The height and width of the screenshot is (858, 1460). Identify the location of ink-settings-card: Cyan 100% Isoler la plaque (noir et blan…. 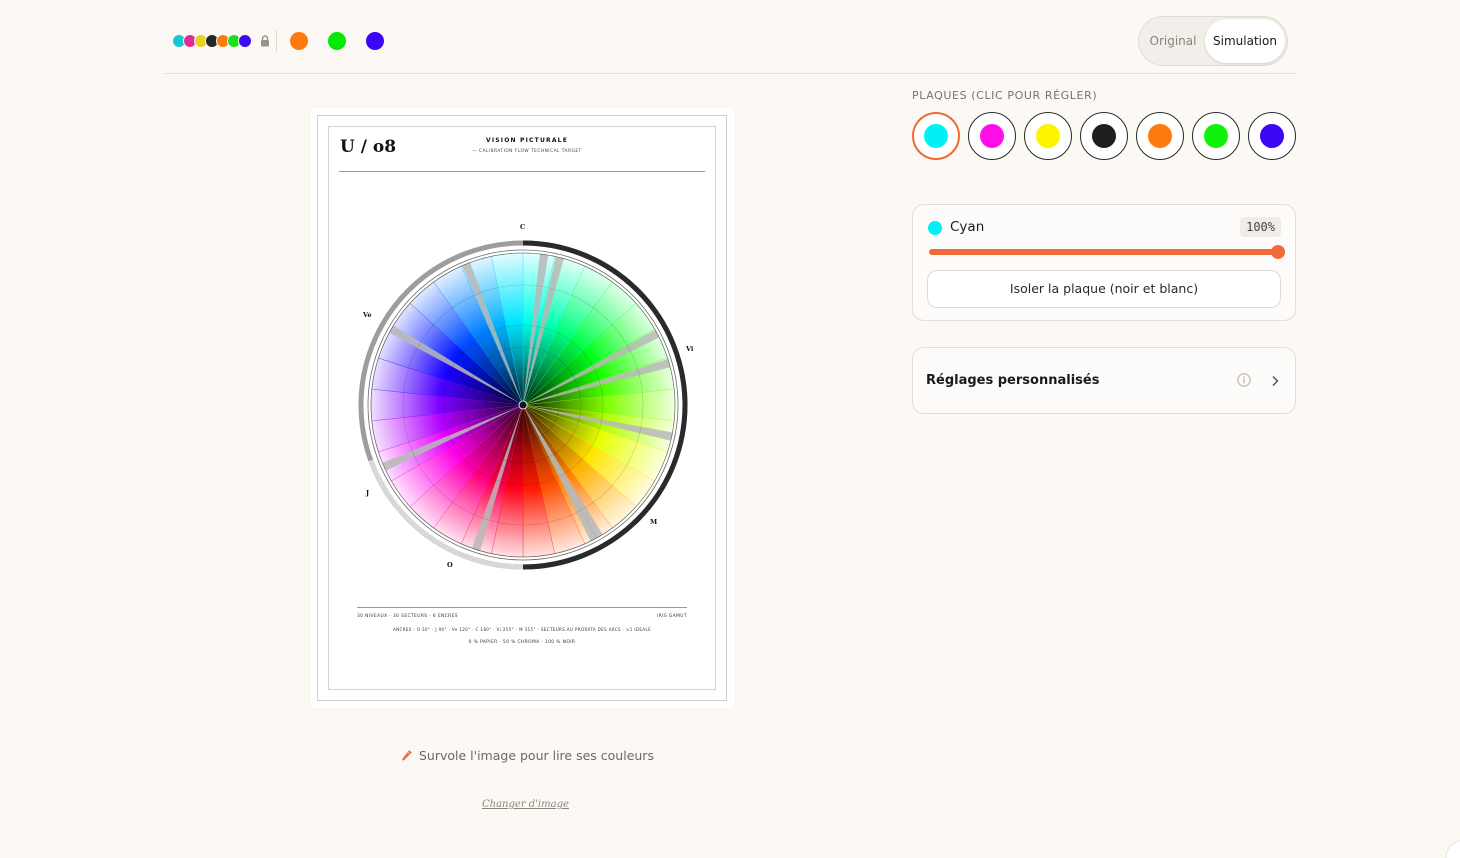
(1104, 262).